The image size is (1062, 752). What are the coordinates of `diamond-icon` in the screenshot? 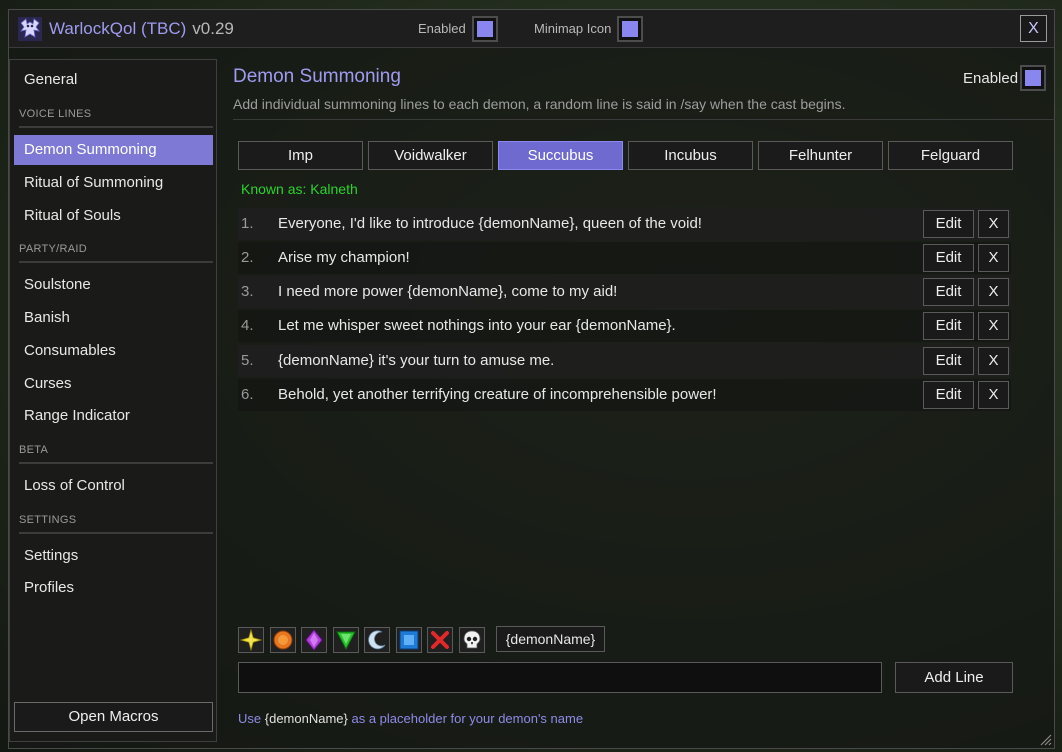 It's located at (314, 640).